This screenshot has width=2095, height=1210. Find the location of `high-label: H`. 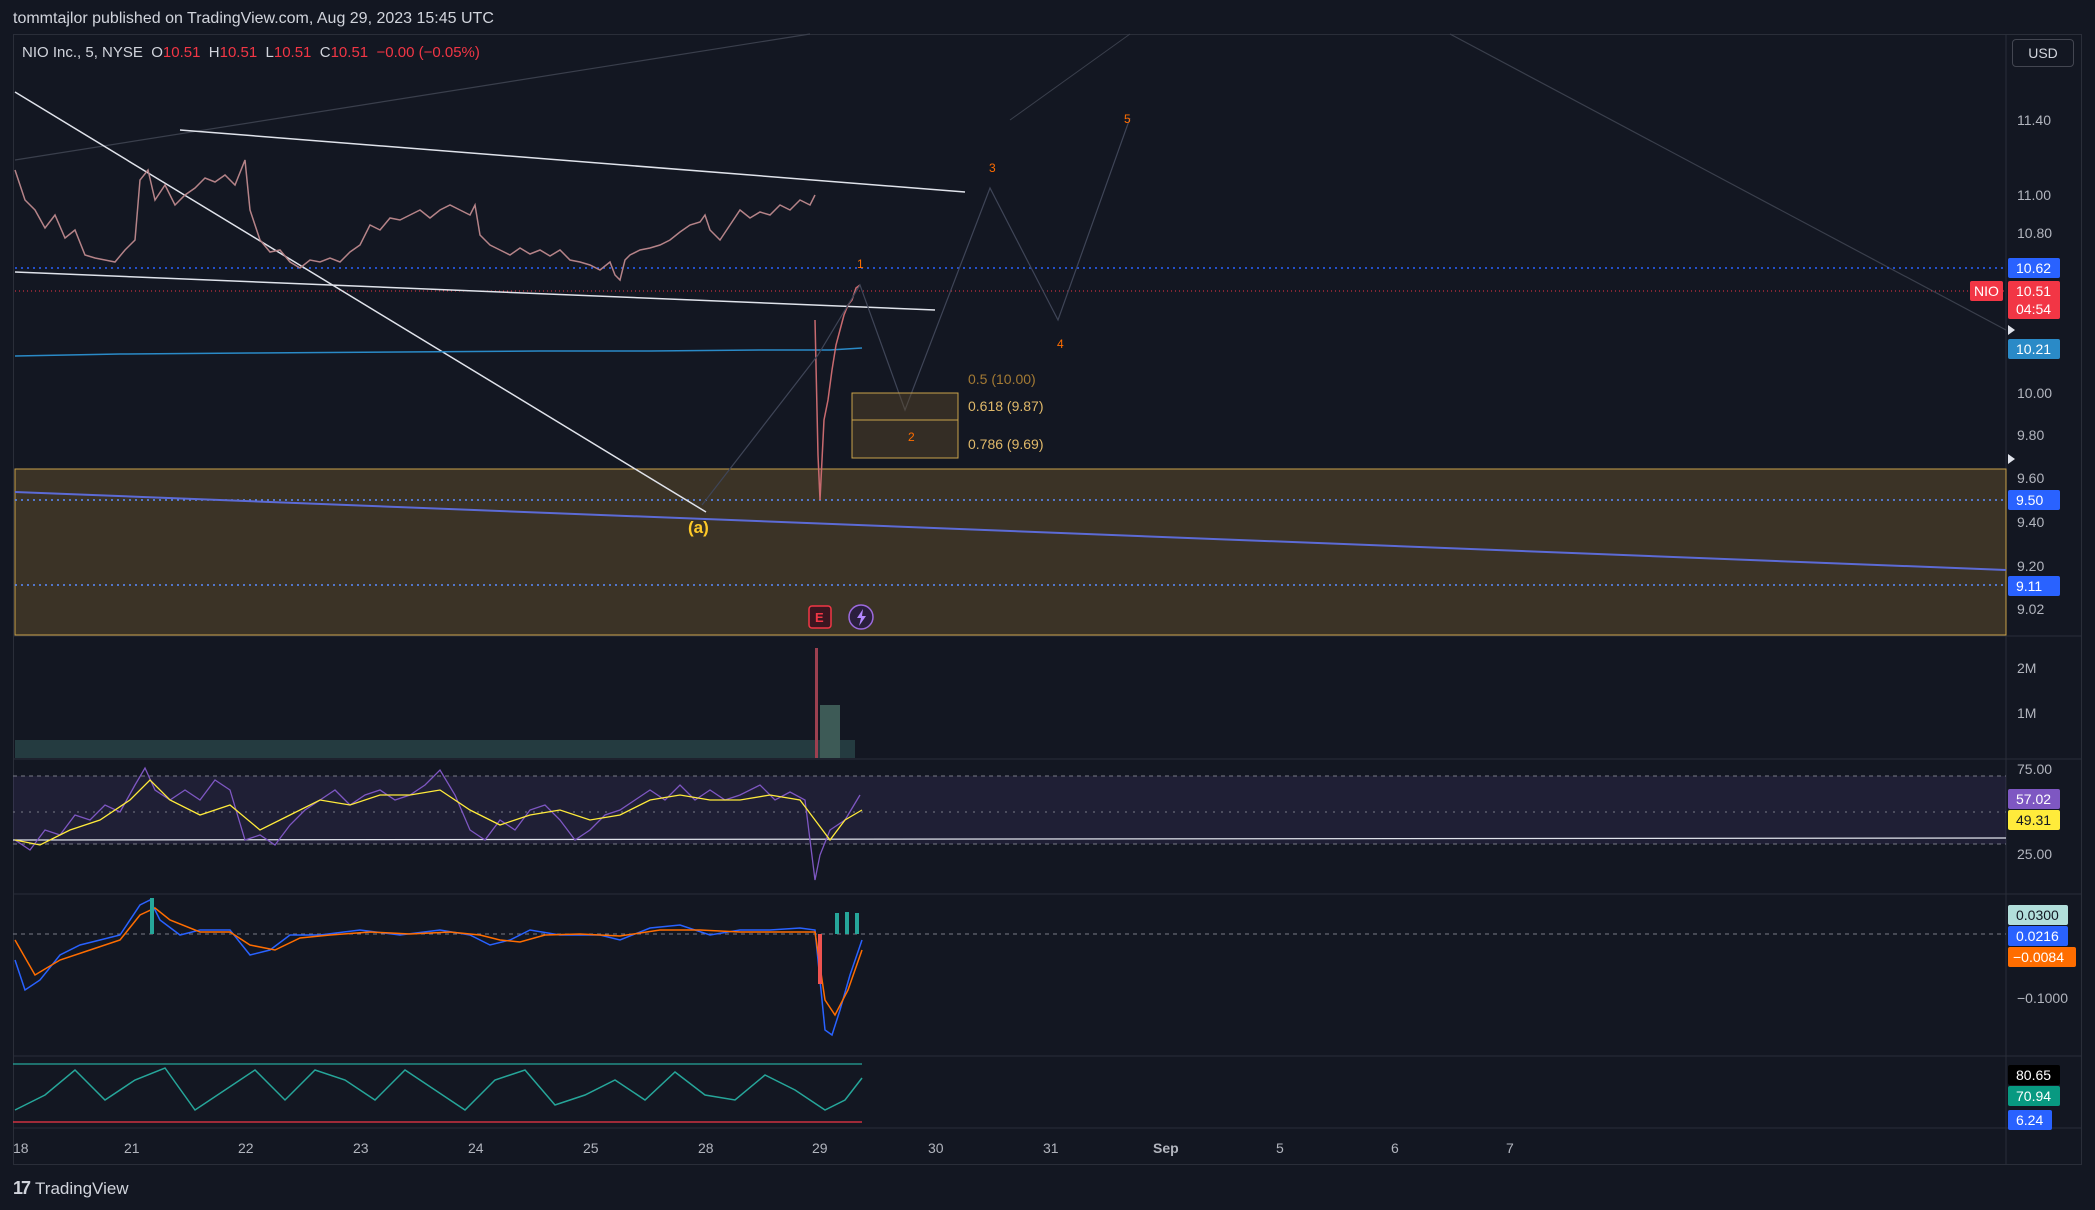

high-label: H is located at coordinates (214, 52).